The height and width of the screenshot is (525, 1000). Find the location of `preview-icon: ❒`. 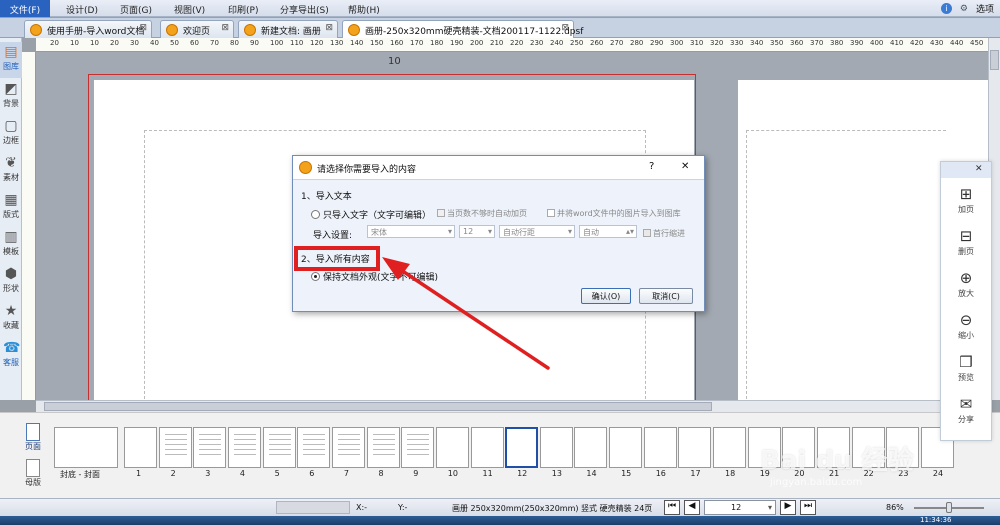

preview-icon: ❒ is located at coordinates (966, 362).